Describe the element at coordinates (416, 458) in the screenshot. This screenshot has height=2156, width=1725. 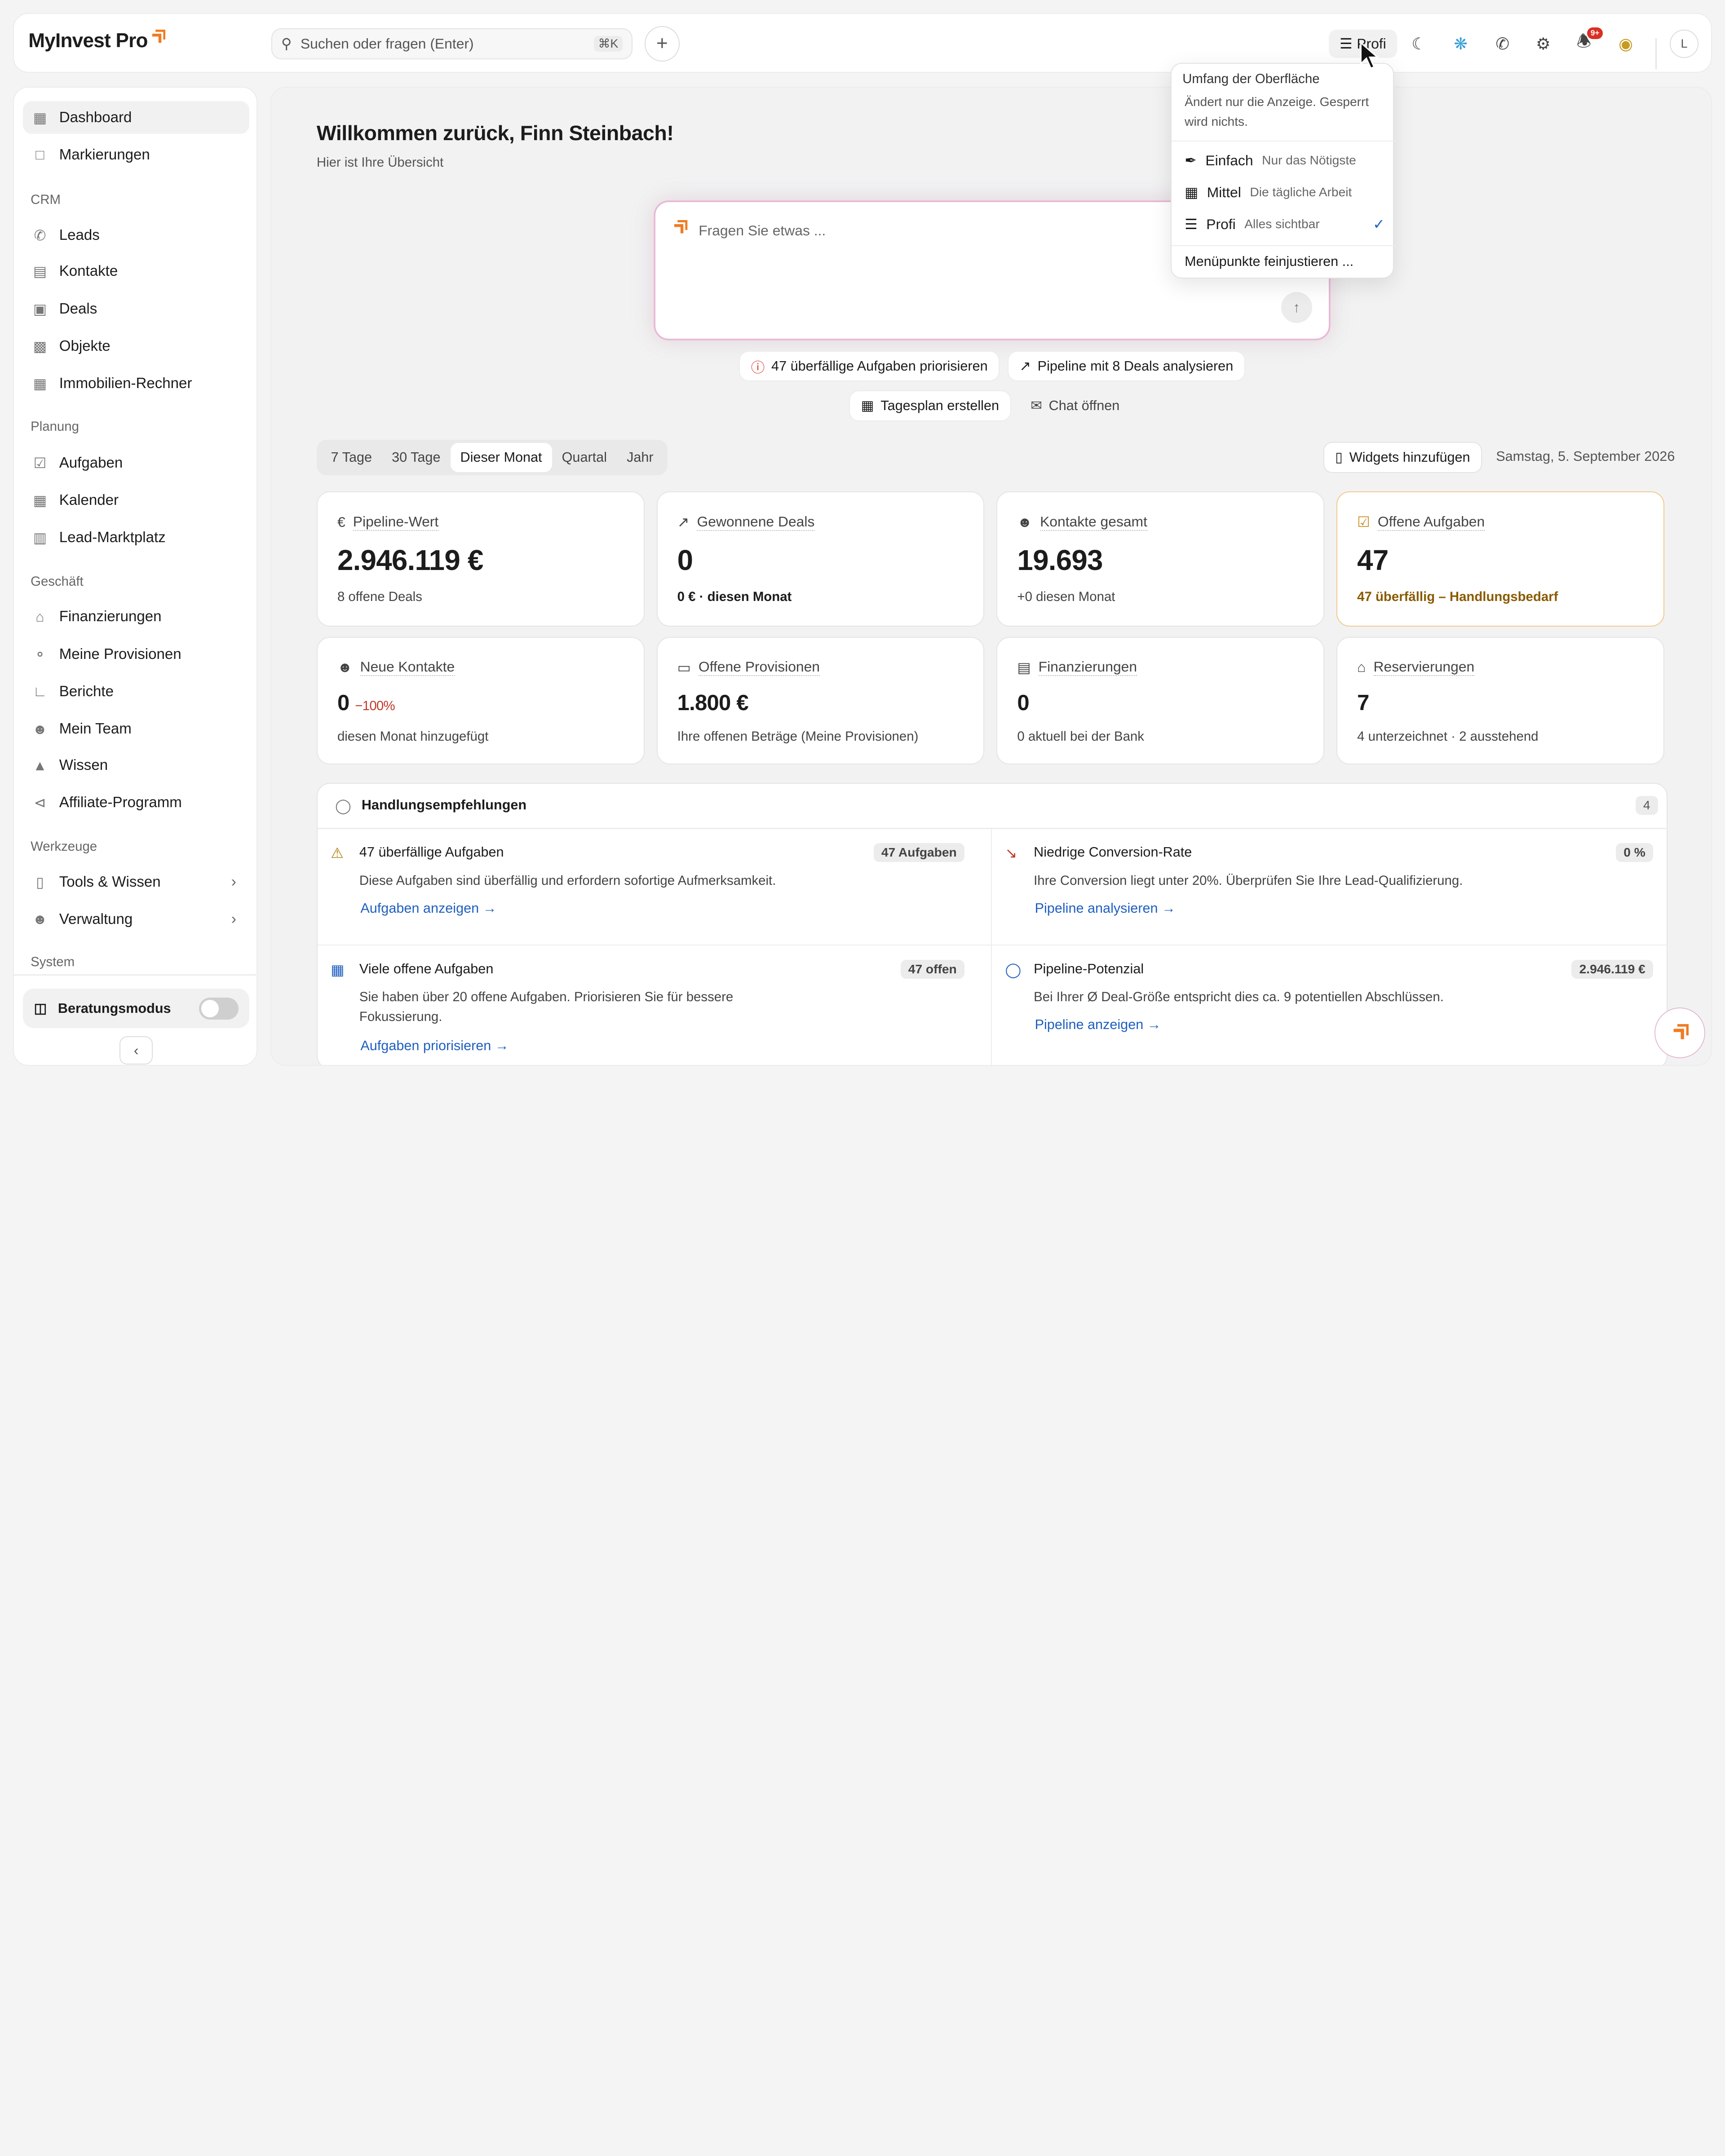
I see `tab-30-tage: 30 Tage` at that location.